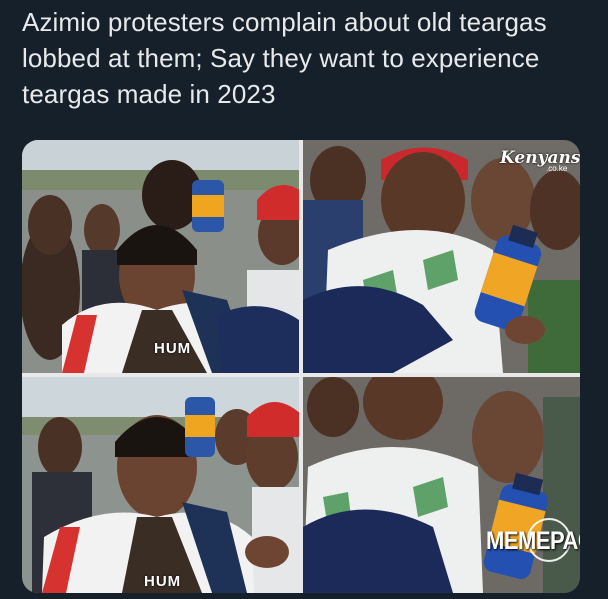 The image size is (608, 599). What do you see at coordinates (557, 168) in the screenshot?
I see `kenyans-watermark-domain: .co.ke` at bounding box center [557, 168].